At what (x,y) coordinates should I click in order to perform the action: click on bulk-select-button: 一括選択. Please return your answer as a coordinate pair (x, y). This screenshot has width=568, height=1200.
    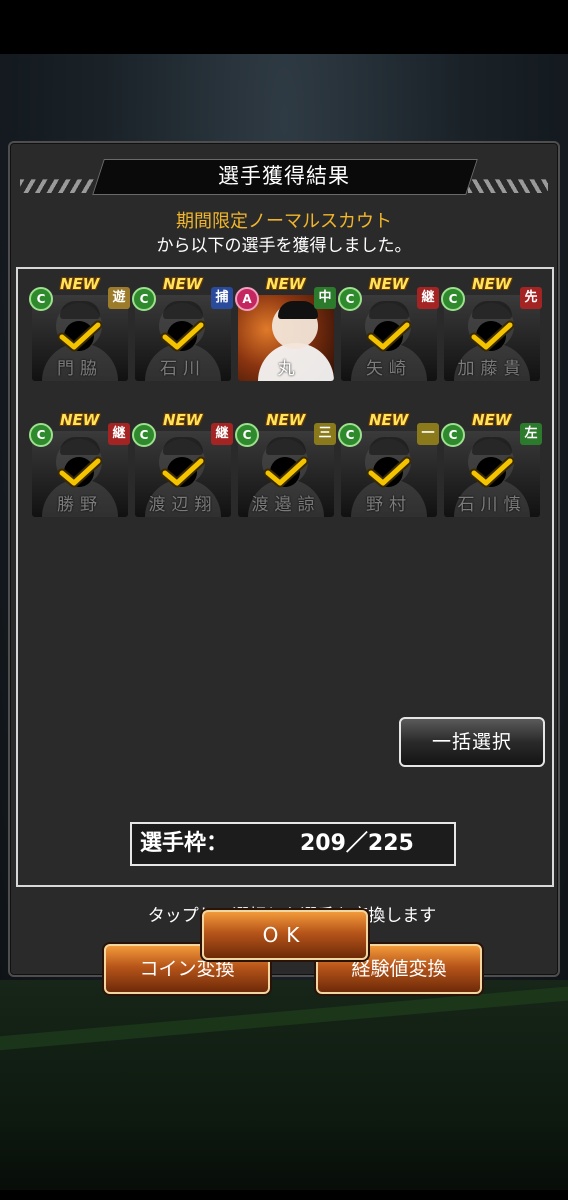
    Looking at the image, I should click on (472, 742).